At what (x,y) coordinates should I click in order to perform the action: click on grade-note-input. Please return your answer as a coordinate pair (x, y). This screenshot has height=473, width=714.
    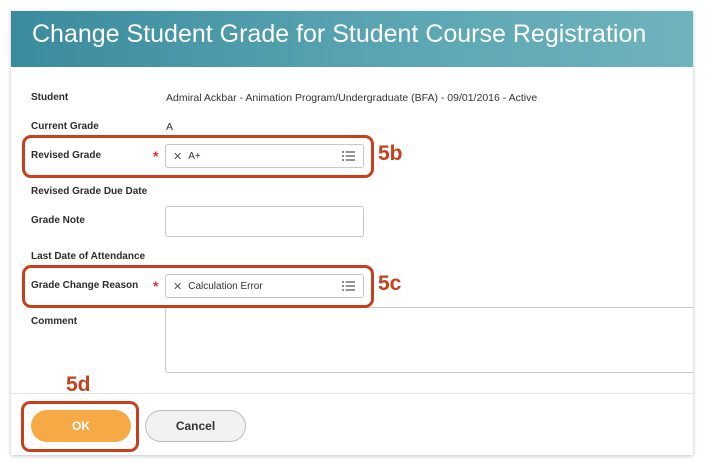
    Looking at the image, I should click on (264, 221).